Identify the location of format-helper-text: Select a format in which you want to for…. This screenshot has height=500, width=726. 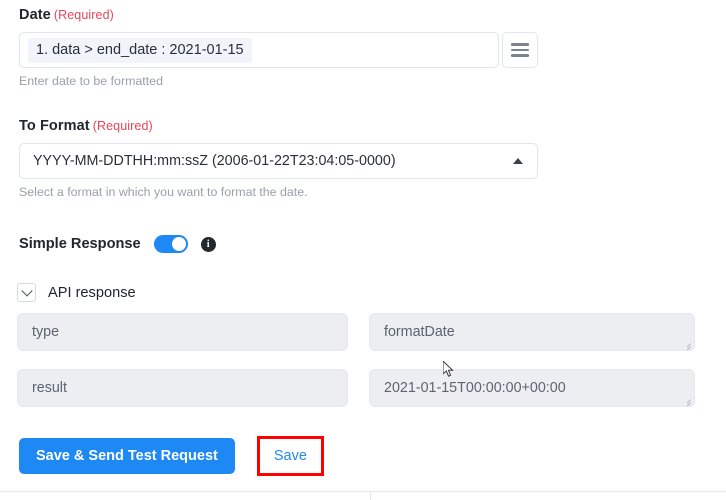
(163, 192).